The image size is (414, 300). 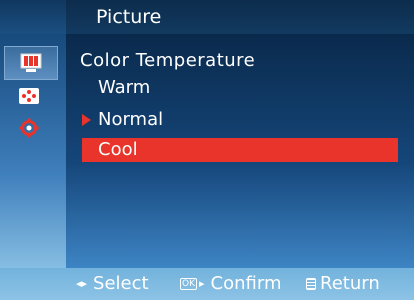 I want to click on ok-button-icon: OK, so click(x=188, y=284).